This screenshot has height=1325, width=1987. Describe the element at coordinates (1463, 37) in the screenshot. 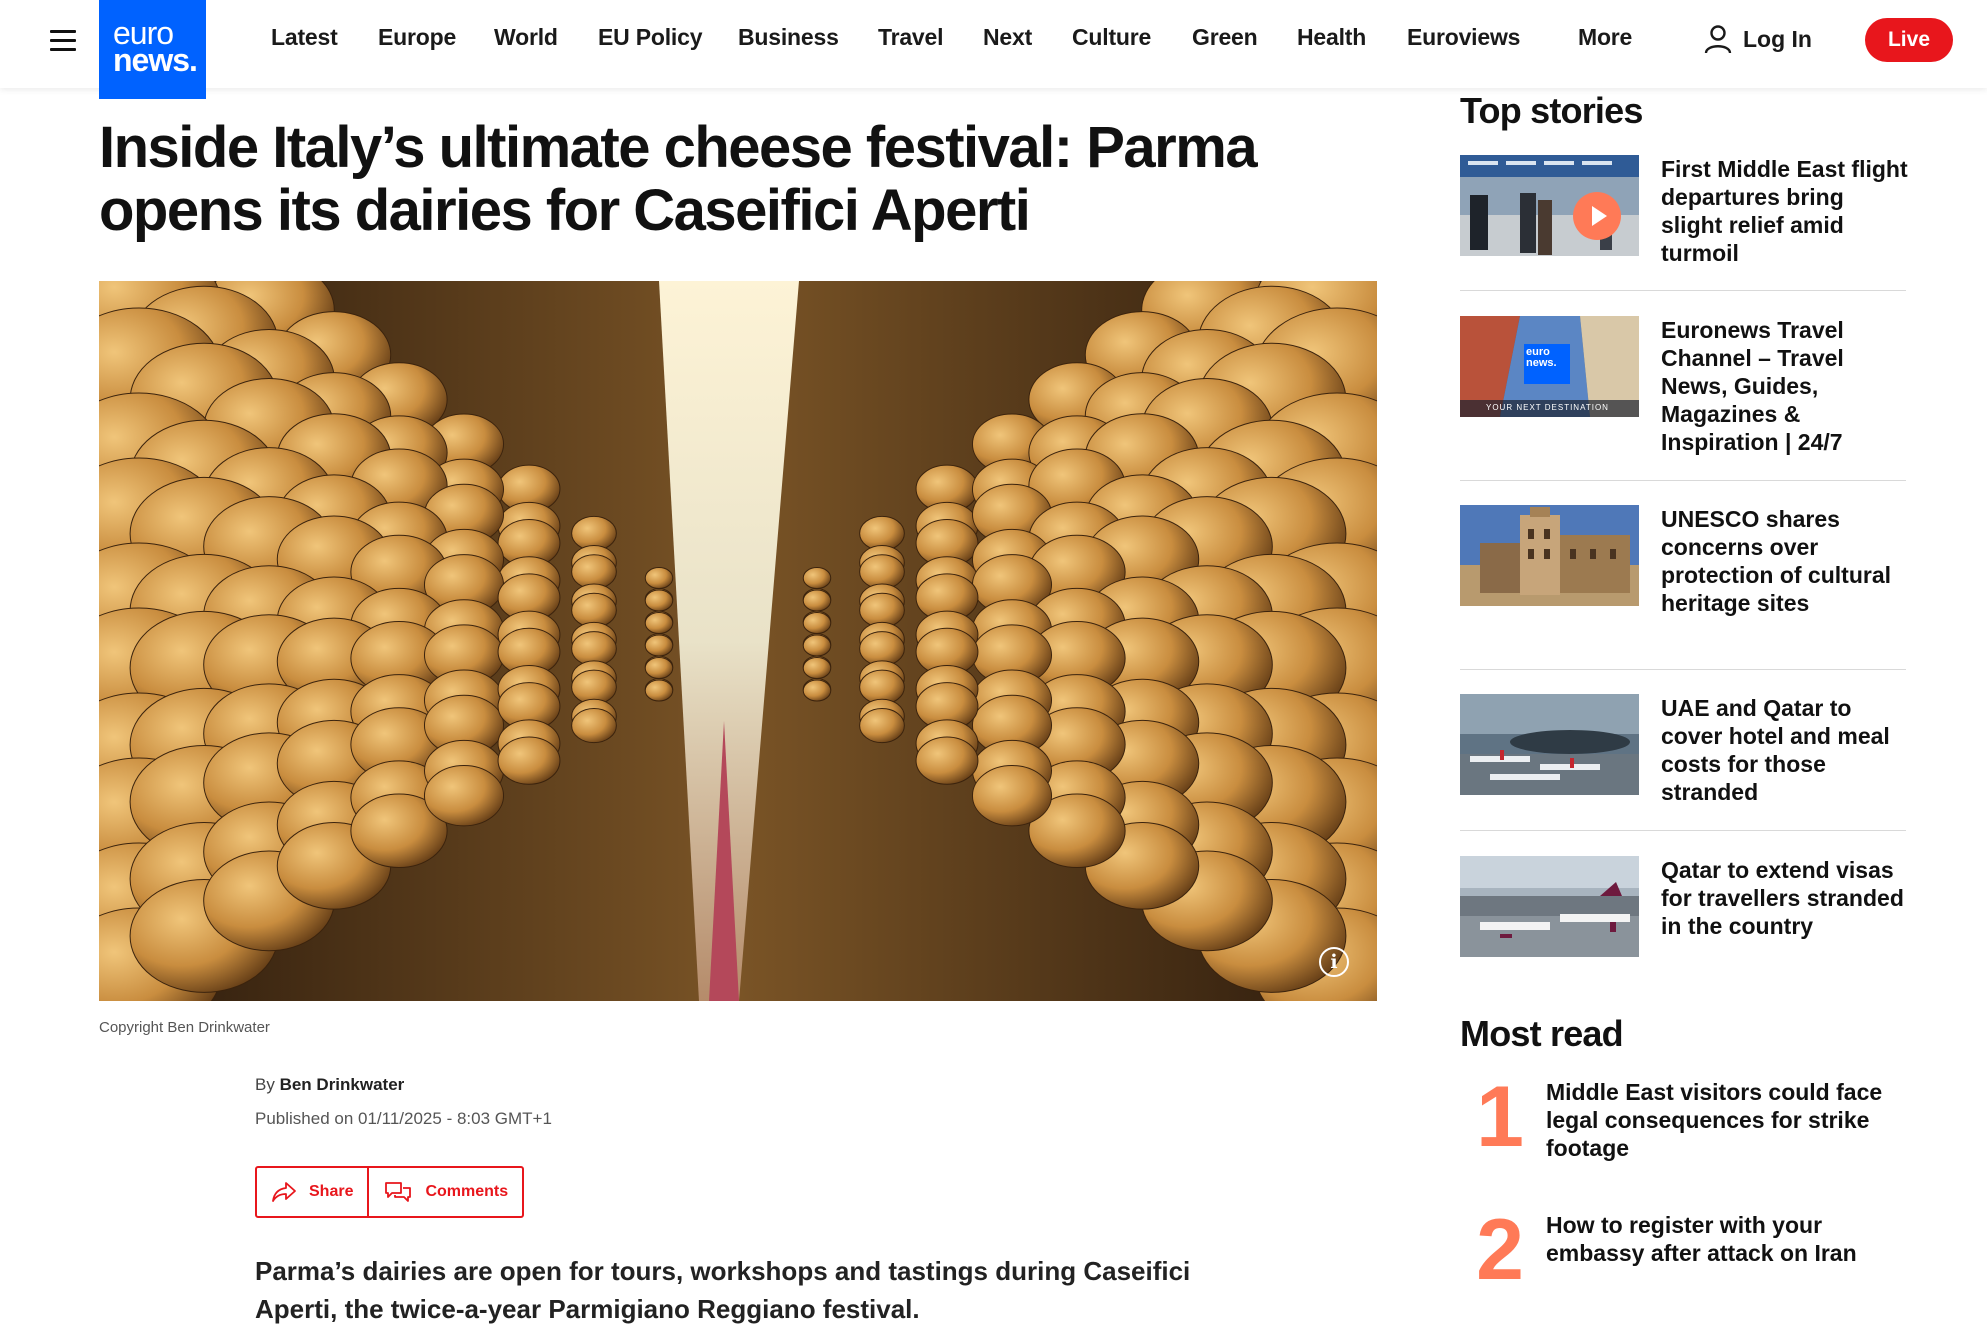

I see `nav-euroviews: Euroviews` at that location.